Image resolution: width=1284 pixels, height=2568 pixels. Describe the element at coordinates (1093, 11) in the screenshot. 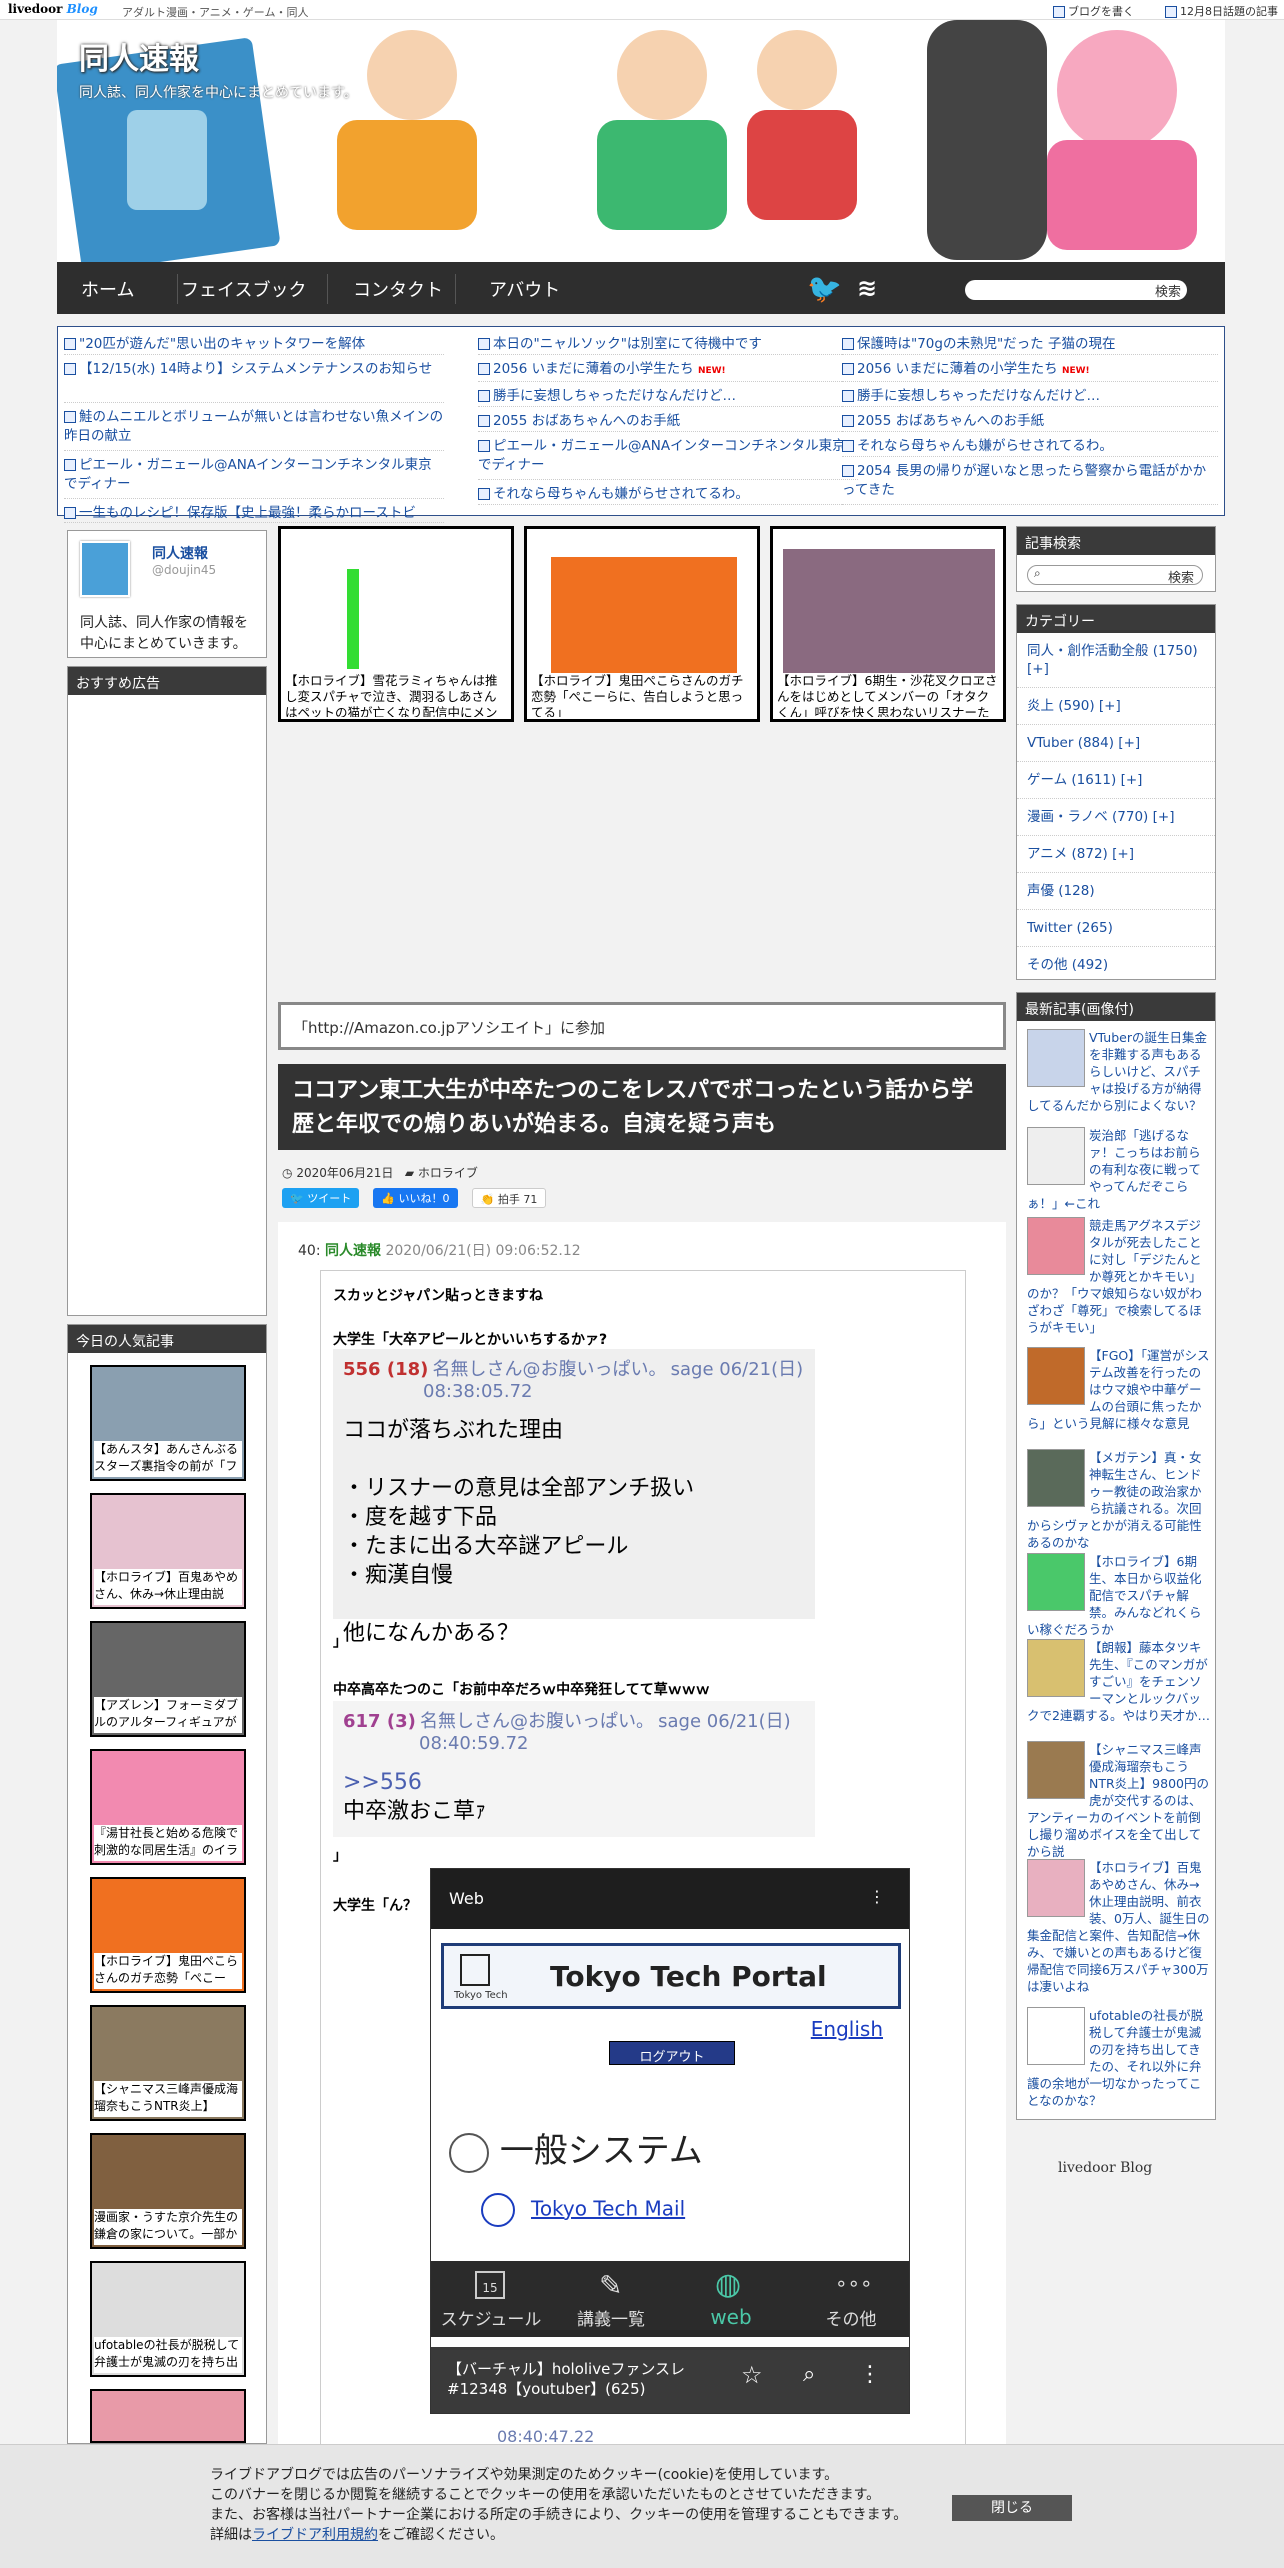

I see `write-blog-link: ブログを書く` at that location.